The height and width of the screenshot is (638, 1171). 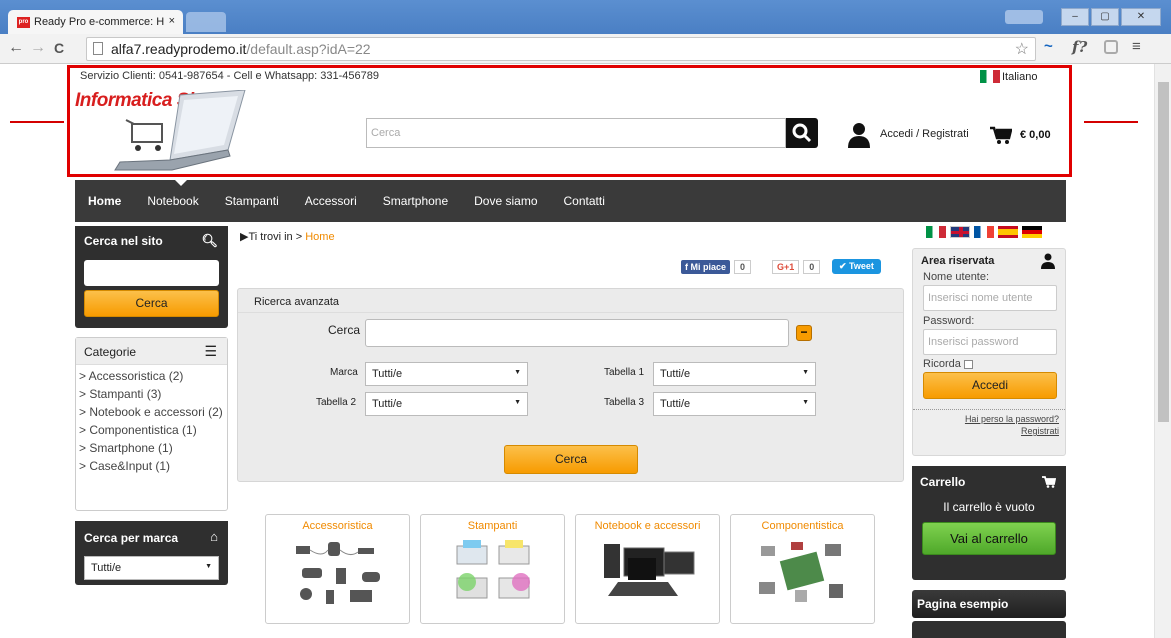 What do you see at coordinates (151, 303) in the screenshot?
I see `site-search-button: Cerca` at bounding box center [151, 303].